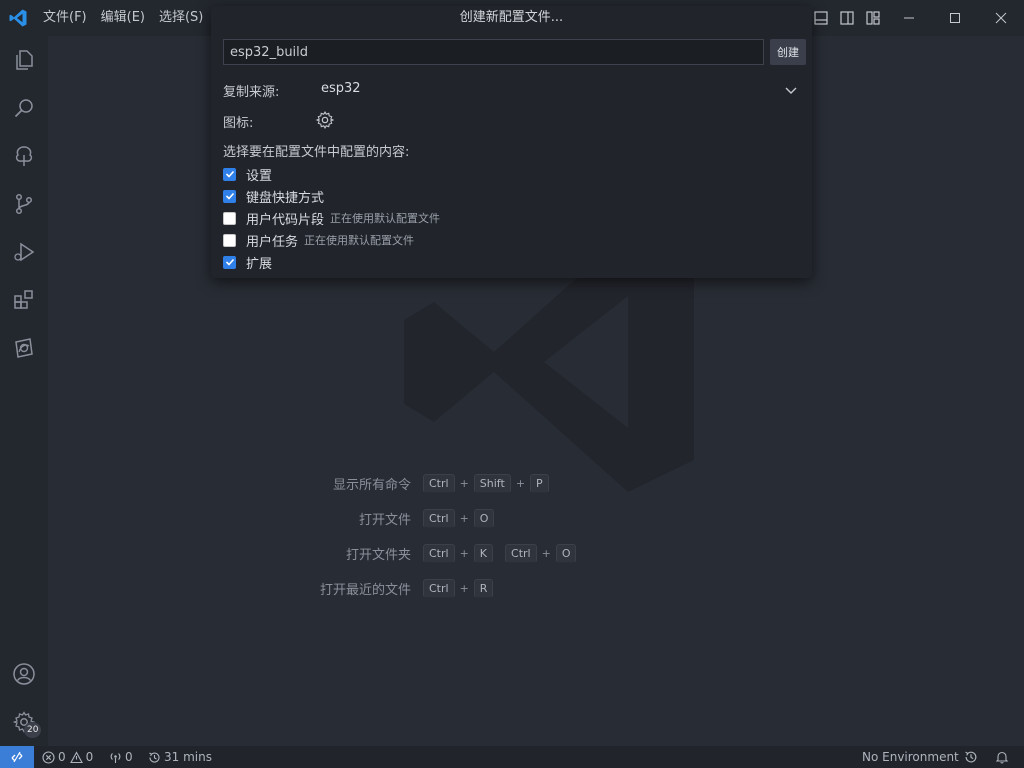 Image resolution: width=1024 pixels, height=768 pixels. I want to click on status-bar: 0 0 0 31 mins No Environment, so click(512, 757).